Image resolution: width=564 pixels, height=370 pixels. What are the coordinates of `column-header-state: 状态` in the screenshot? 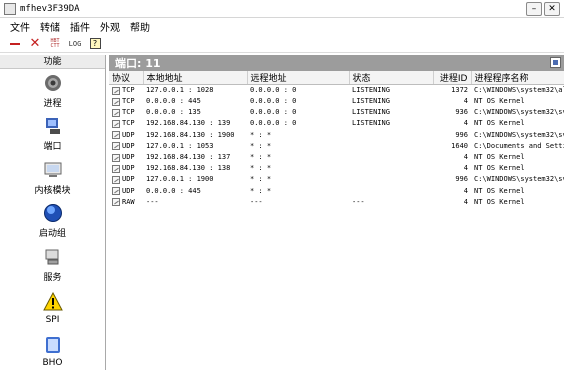 It's located at (391, 78).